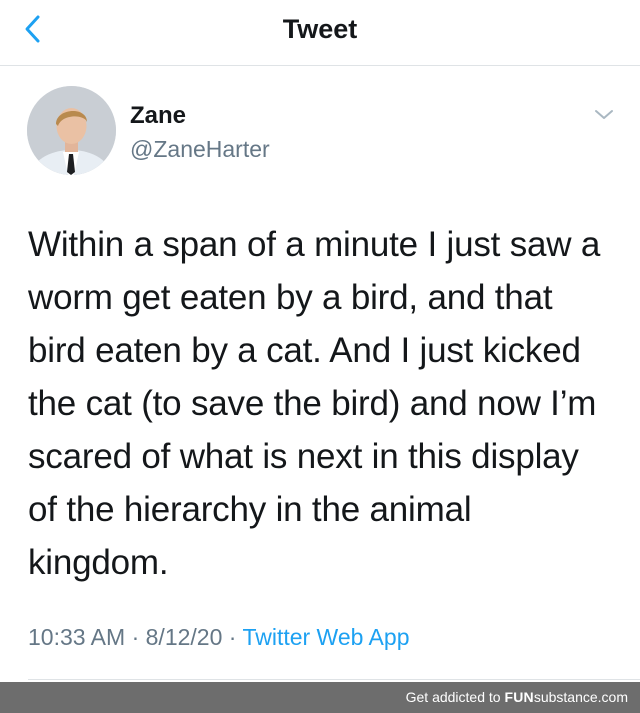 The width and height of the screenshot is (640, 713). I want to click on page-title: Tweet, so click(320, 29).